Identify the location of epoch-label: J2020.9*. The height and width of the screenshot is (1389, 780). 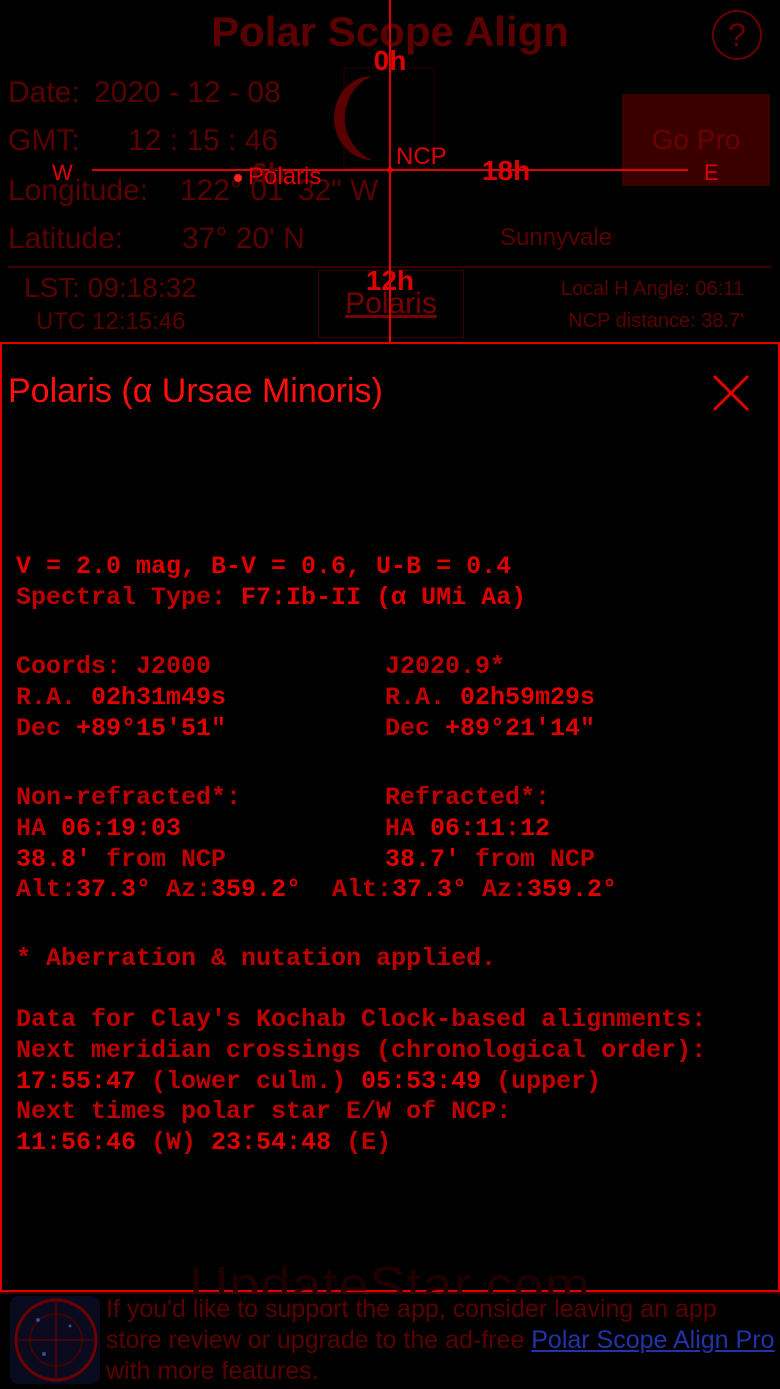
(445, 666).